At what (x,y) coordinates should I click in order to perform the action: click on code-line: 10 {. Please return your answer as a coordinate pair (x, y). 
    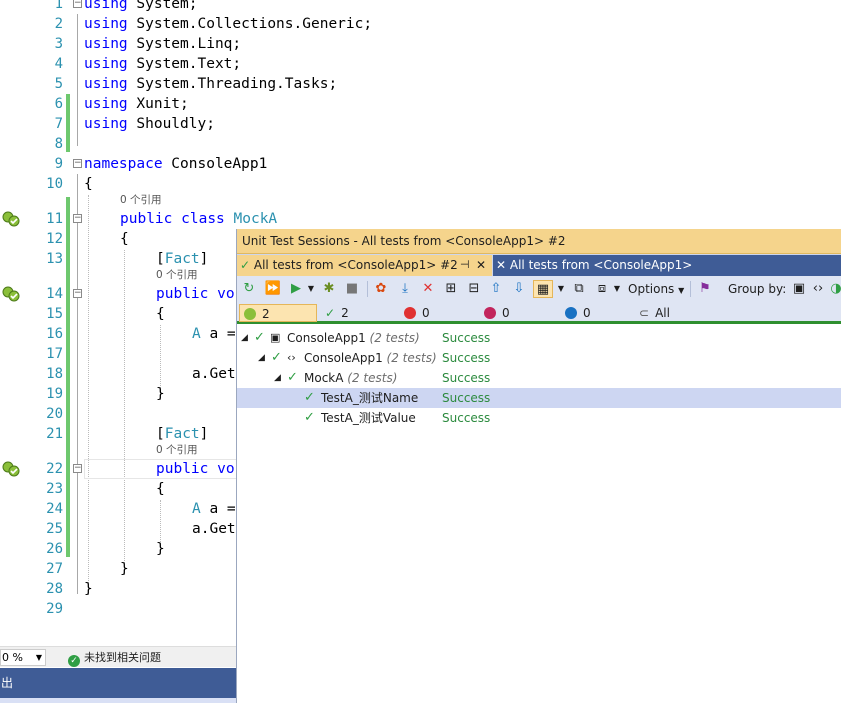
    Looking at the image, I should click on (420, 184).